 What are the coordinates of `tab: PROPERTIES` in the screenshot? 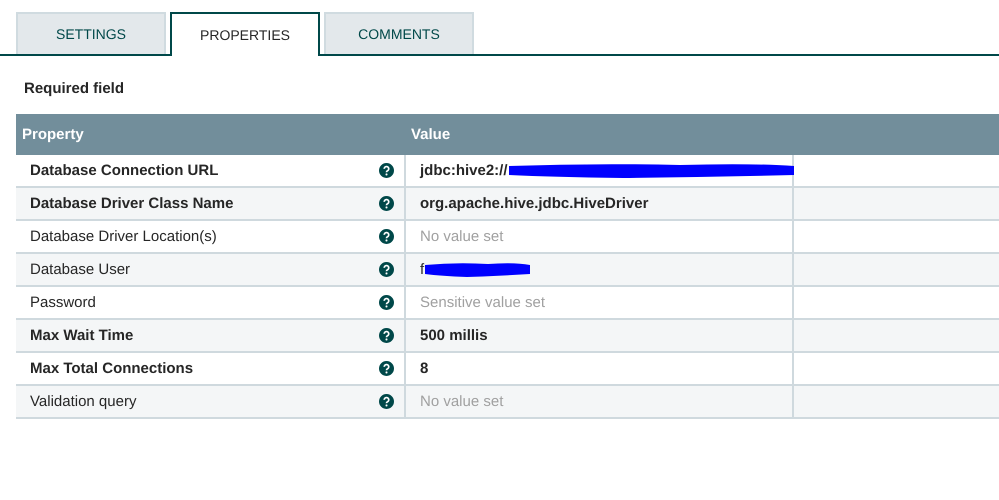 It's located at (245, 34).